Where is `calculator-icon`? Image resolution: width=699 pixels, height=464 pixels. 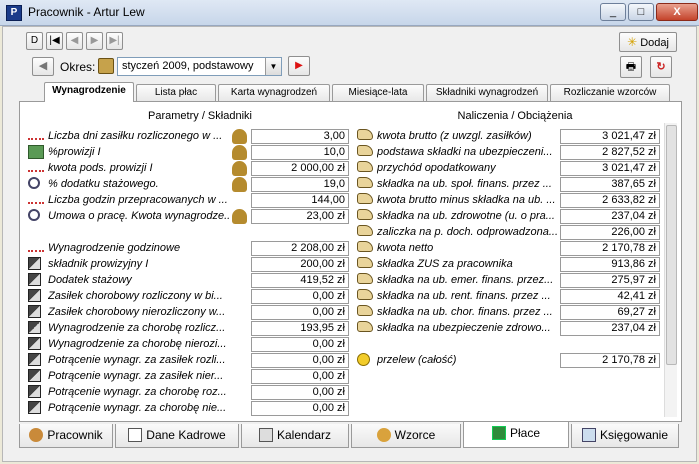
calculator-icon is located at coordinates (36, 152).